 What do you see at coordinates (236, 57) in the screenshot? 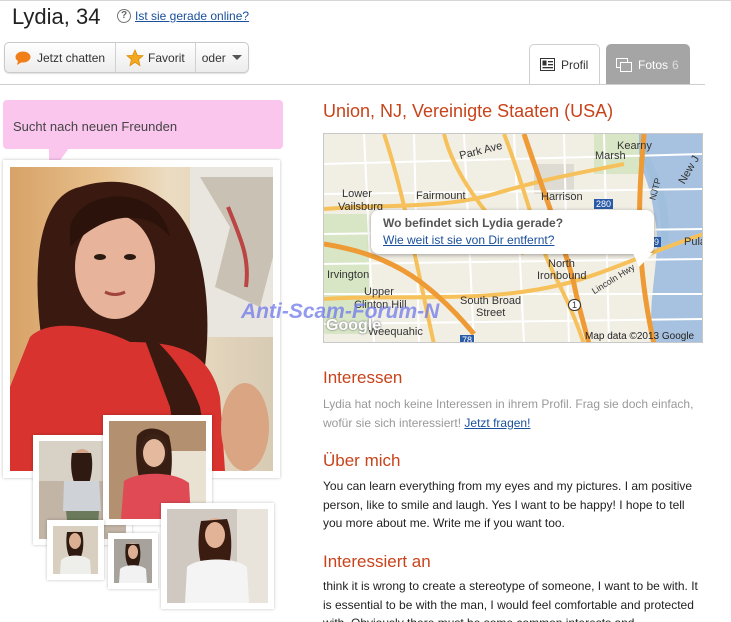
I see `chevron-down-icon` at bounding box center [236, 57].